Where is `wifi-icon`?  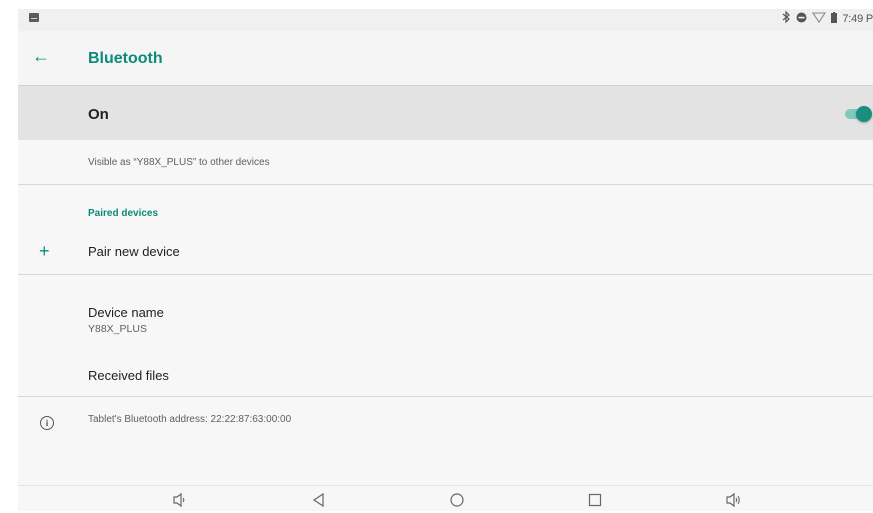 wifi-icon is located at coordinates (819, 18).